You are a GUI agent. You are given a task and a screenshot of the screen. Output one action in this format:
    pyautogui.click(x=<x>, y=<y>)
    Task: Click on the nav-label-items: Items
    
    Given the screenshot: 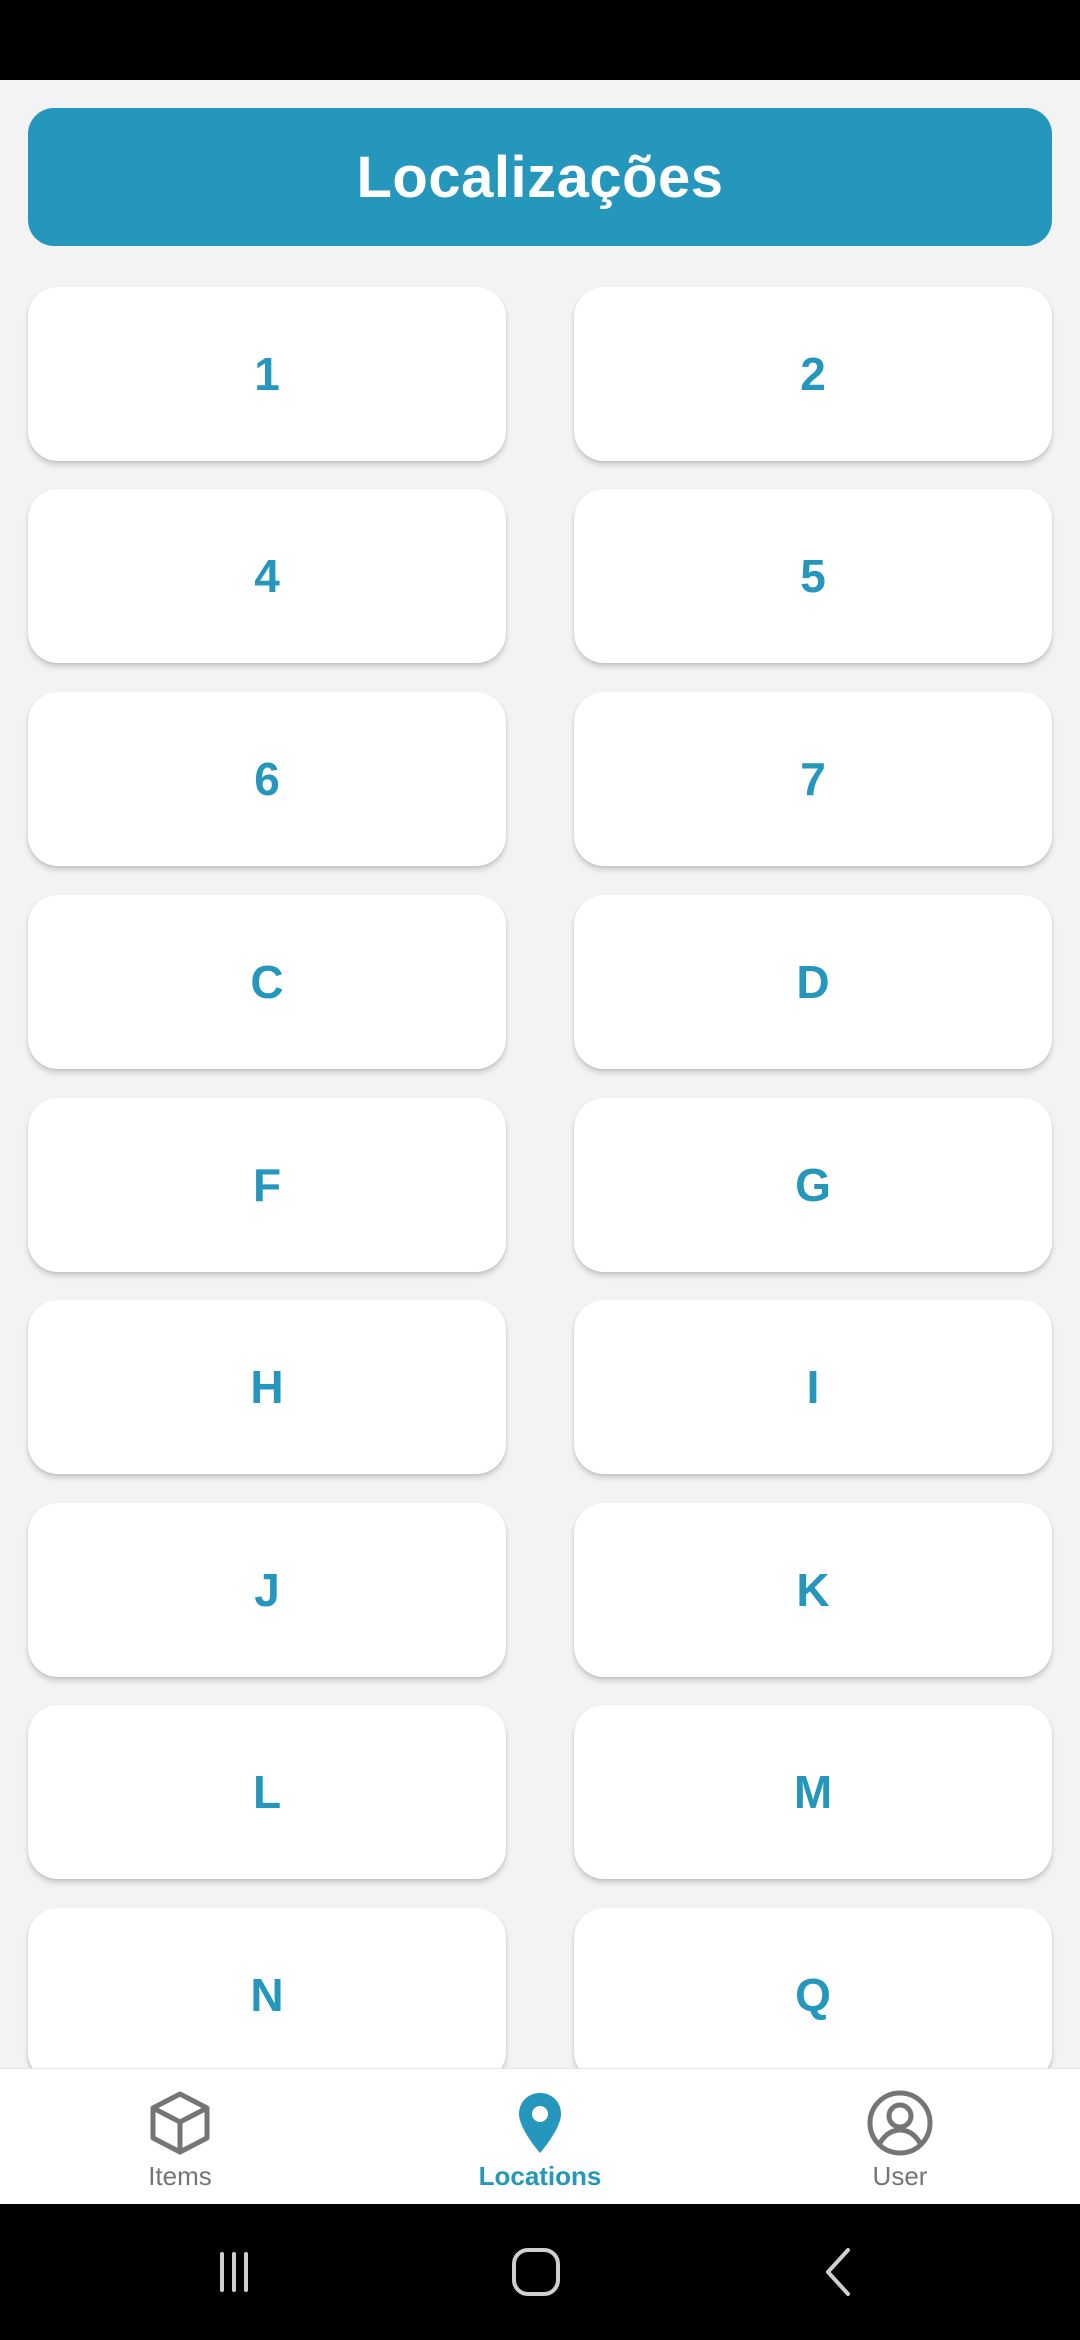 What is the action you would take?
    pyautogui.click(x=180, y=2176)
    